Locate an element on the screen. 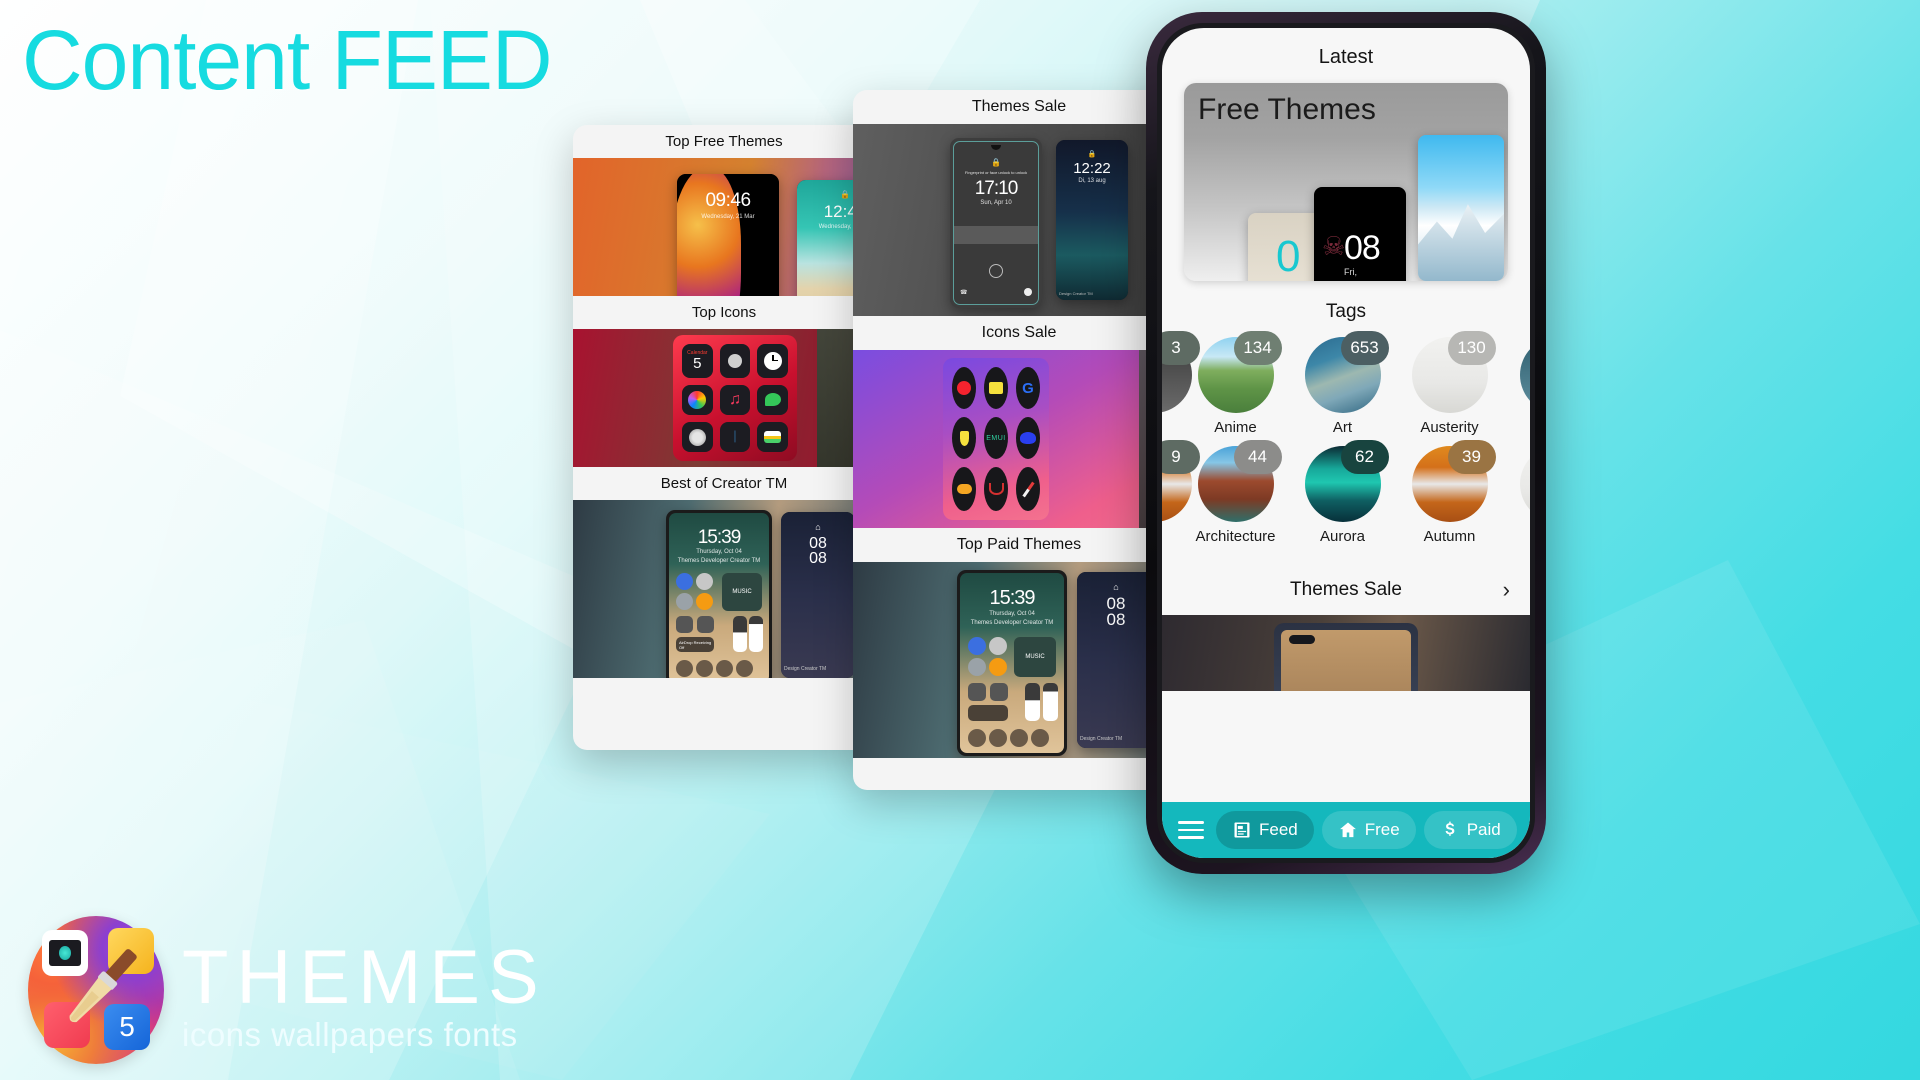  tag-thumb is located at coordinates (1525, 375).